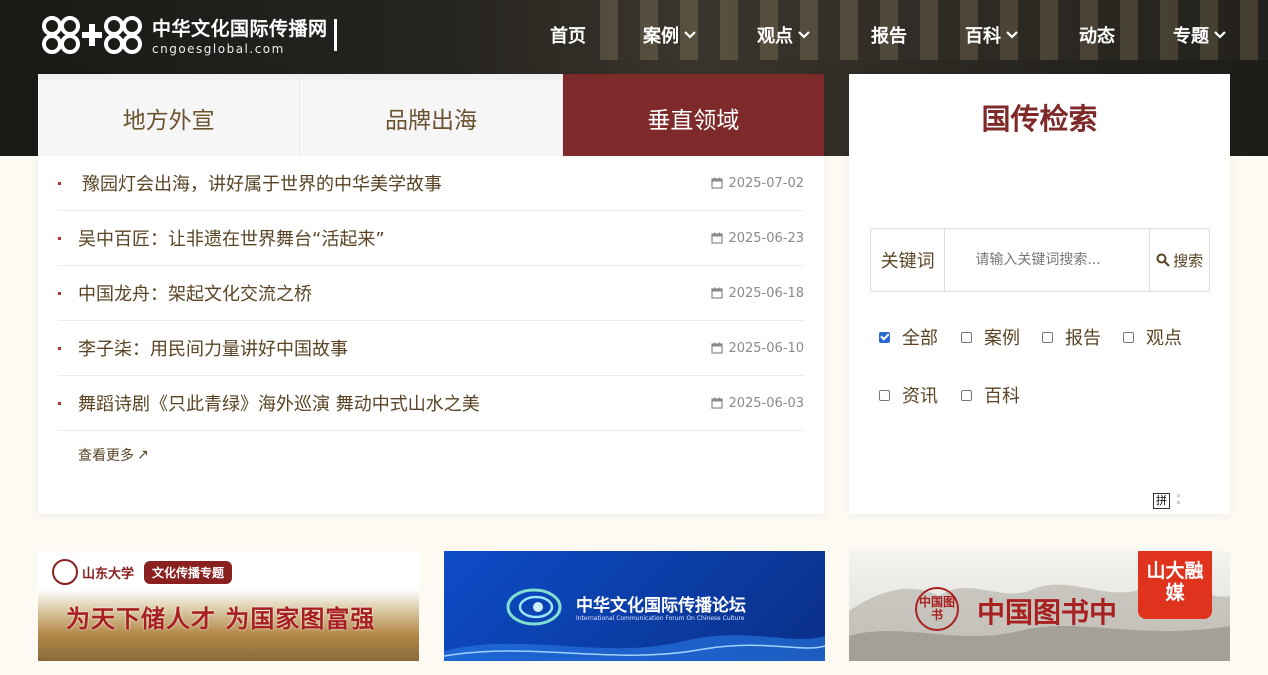 This screenshot has height=675, width=1268. What do you see at coordinates (889, 35) in the screenshot?
I see `nav-item-reports: 报告` at bounding box center [889, 35].